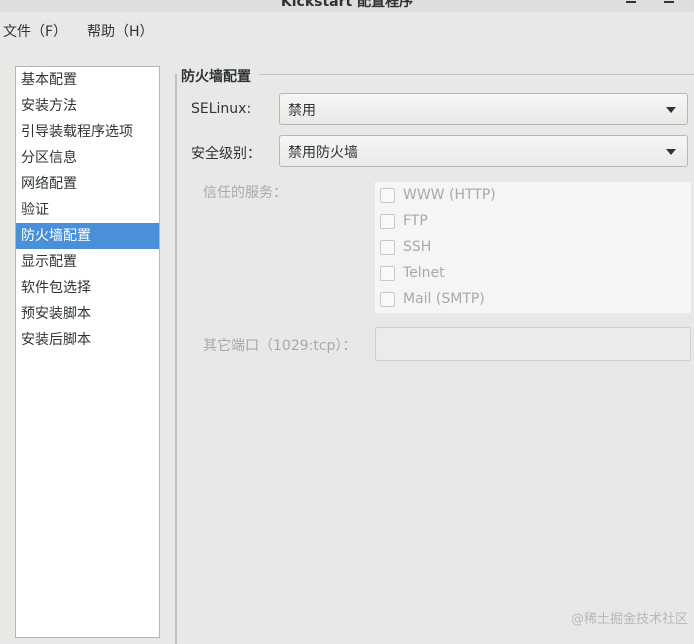  I want to click on service-label: SSH, so click(417, 247).